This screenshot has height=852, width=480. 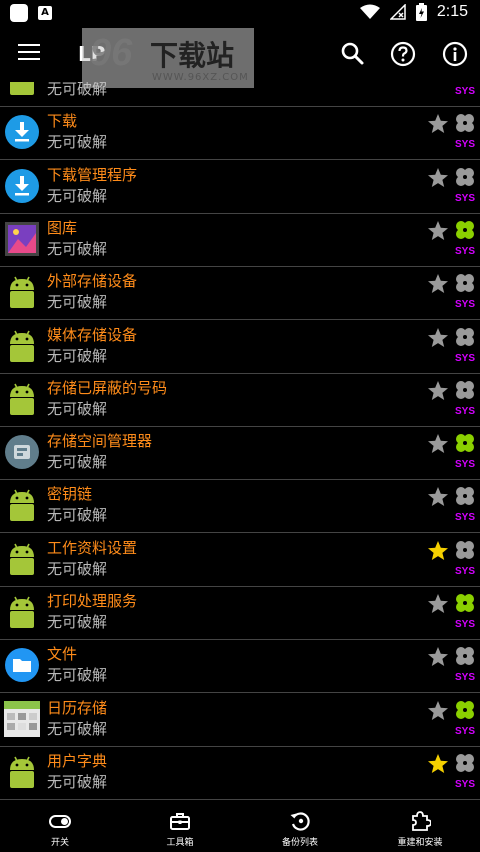 What do you see at coordinates (240, 773) in the screenshot?
I see `list-item: 用户字典无可破解 SYS` at bounding box center [240, 773].